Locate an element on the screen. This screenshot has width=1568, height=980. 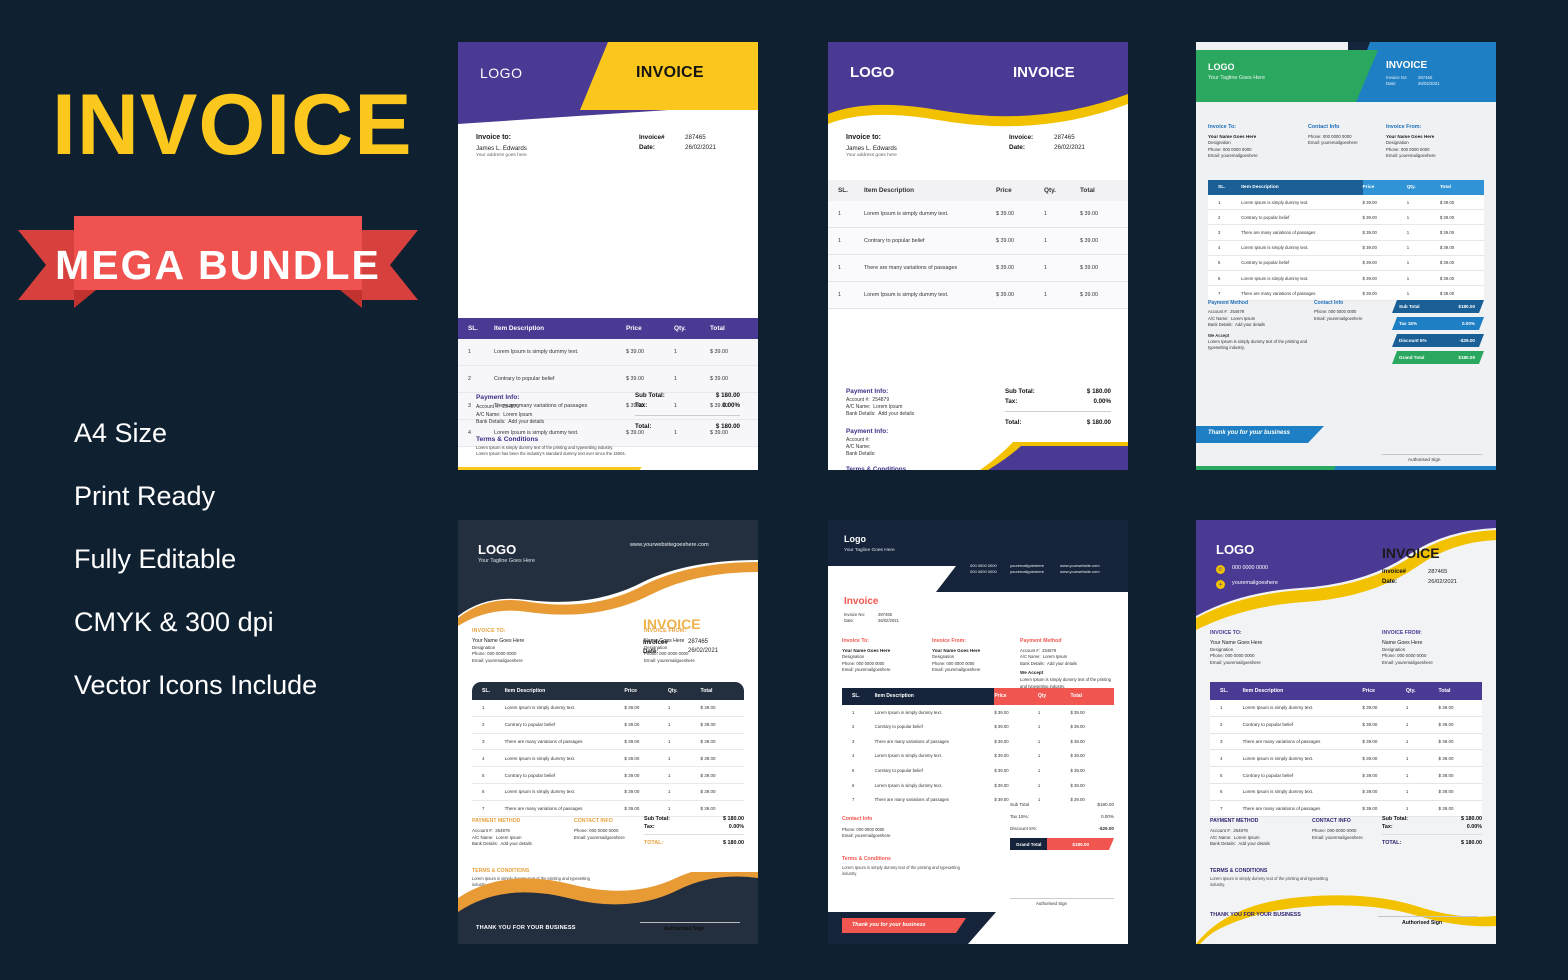
client-address: Your address goes here is located at coordinates (501, 155).